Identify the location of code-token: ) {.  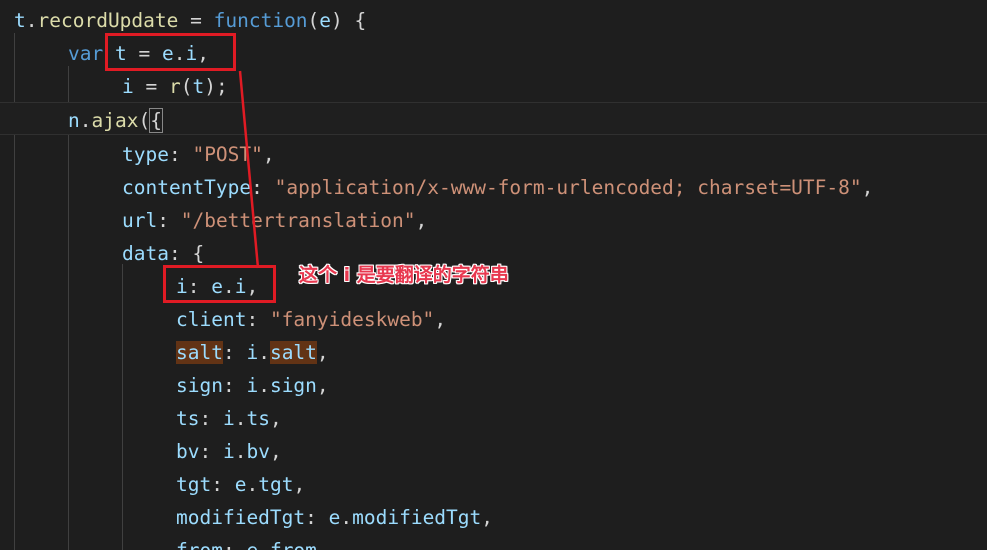
(349, 20).